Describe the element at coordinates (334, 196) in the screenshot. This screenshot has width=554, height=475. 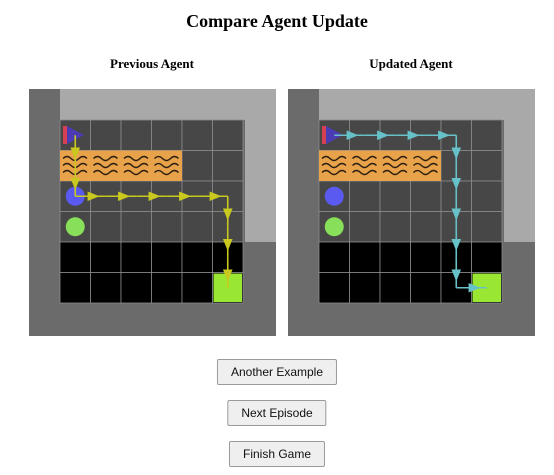
I see `blue-ball` at that location.